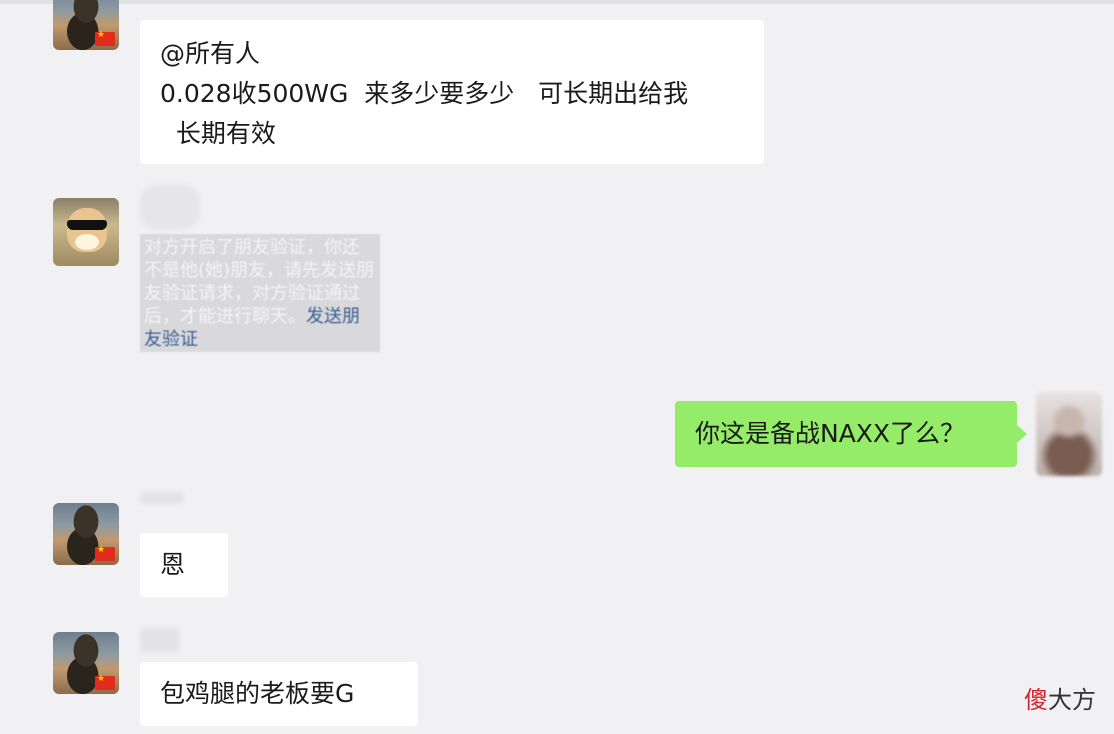  Describe the element at coordinates (257, 693) in the screenshot. I see `message-text: 包鸡腿的老板要G` at that location.